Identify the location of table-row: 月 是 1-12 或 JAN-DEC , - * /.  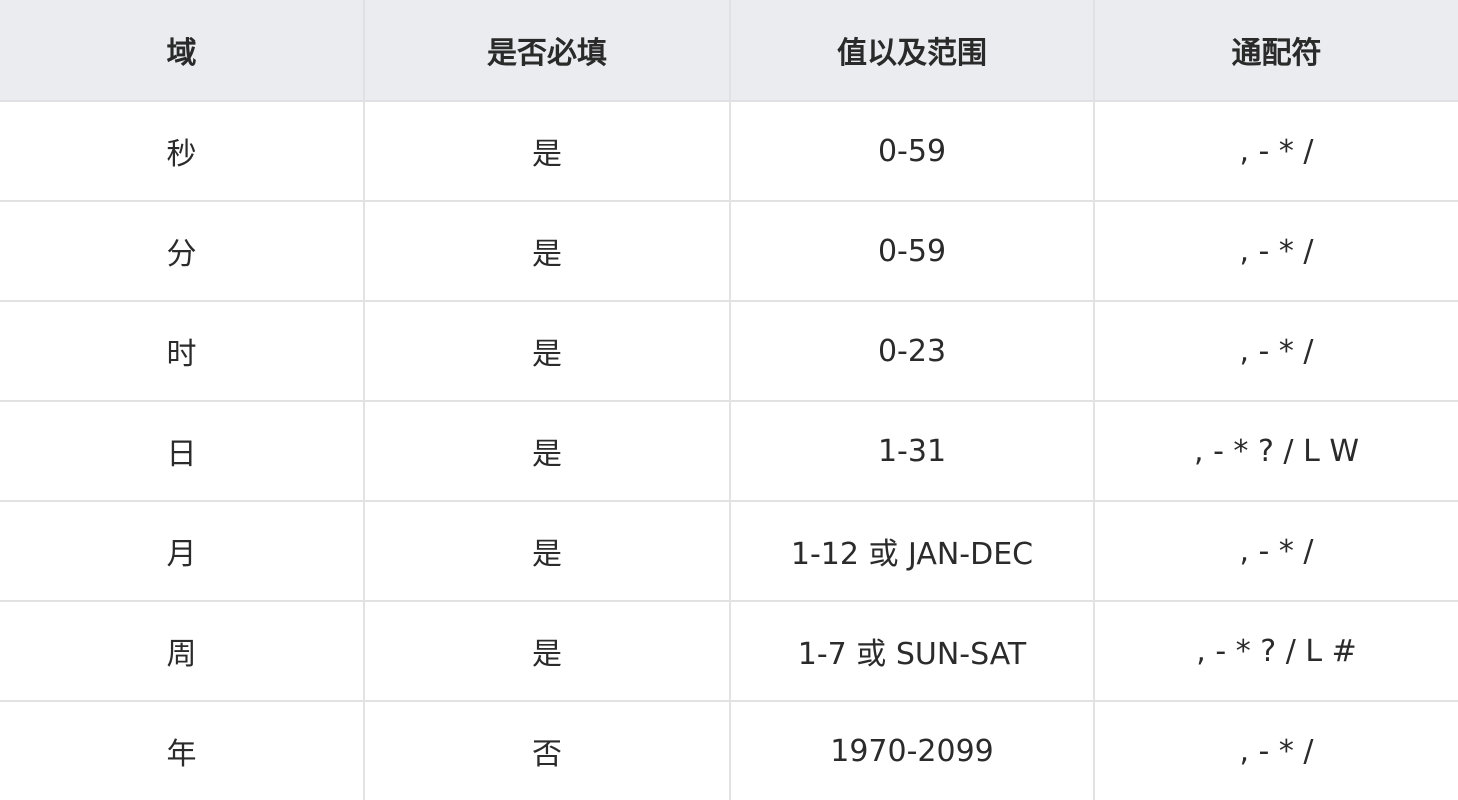
(729, 551).